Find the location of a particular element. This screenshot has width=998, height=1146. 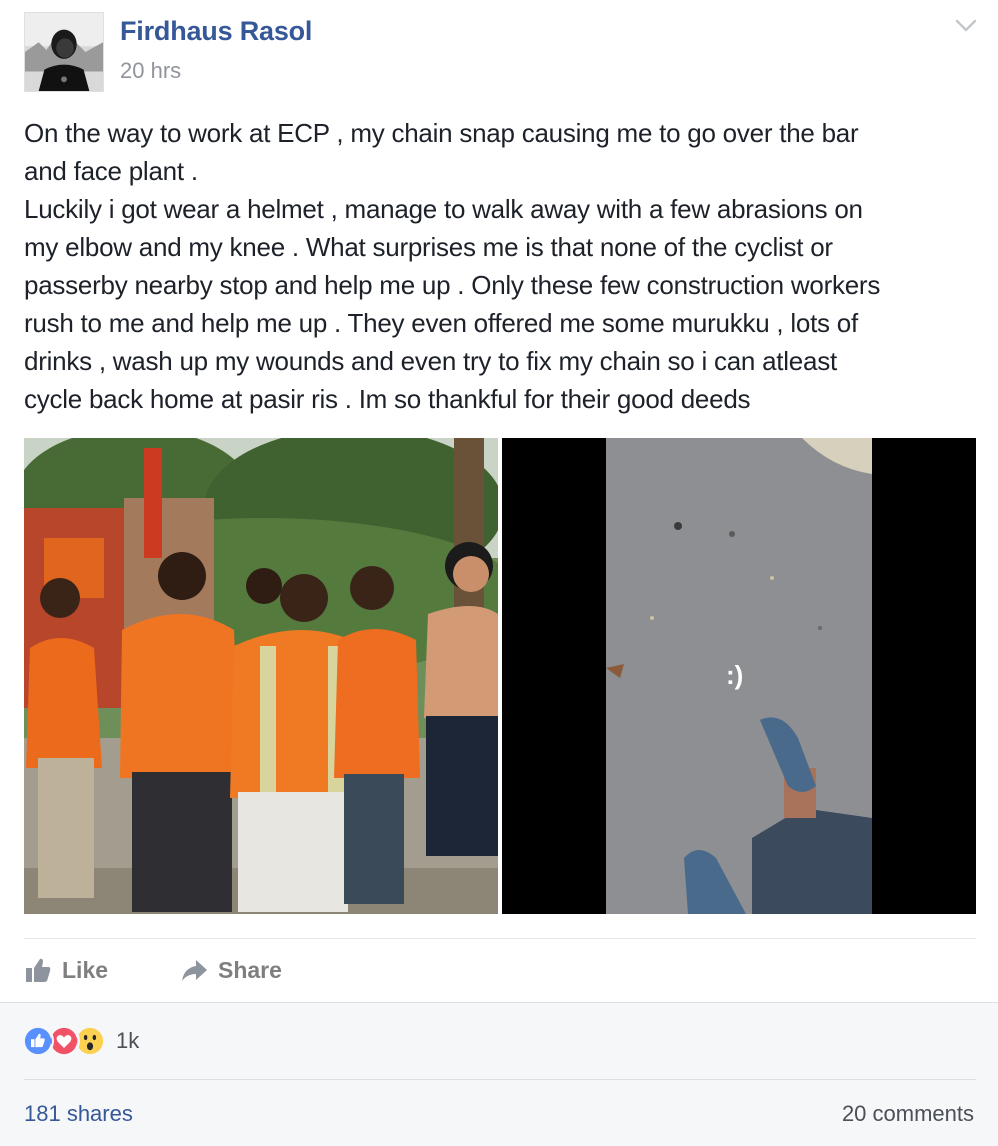

like-button: Like is located at coordinates (66, 970).